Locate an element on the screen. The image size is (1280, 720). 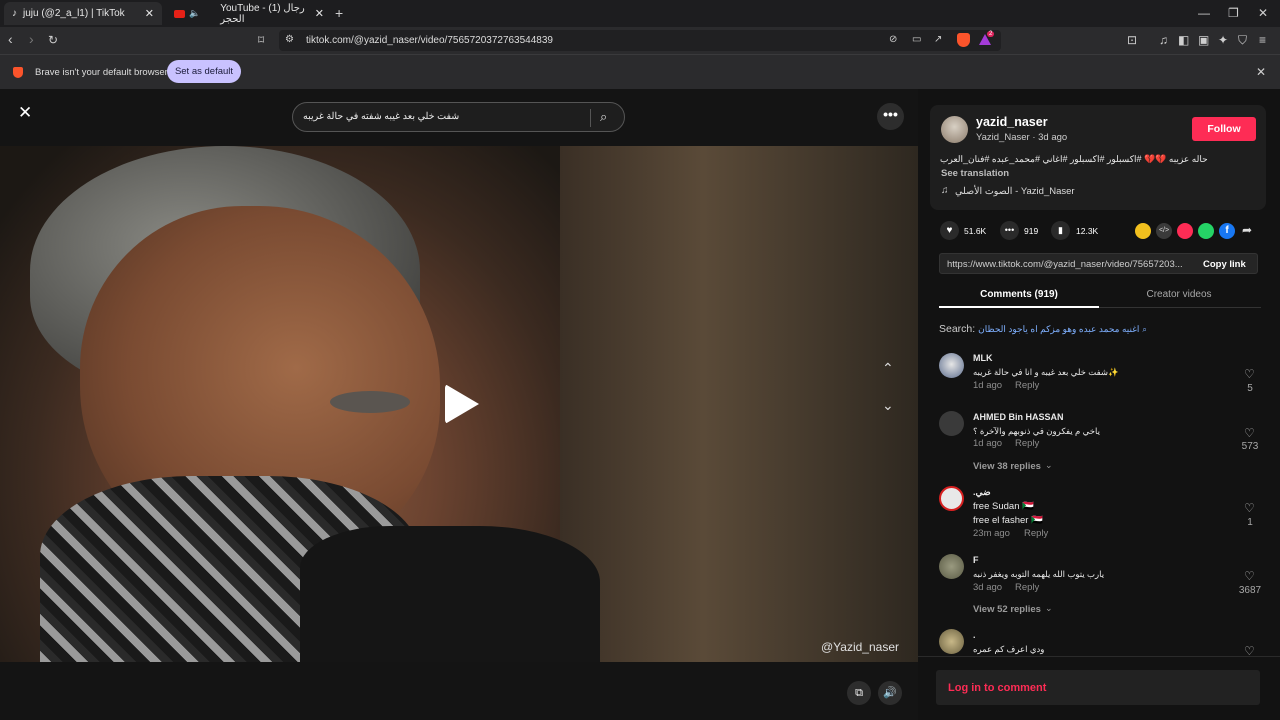
pip-button: ⧉ is located at coordinates (859, 693).